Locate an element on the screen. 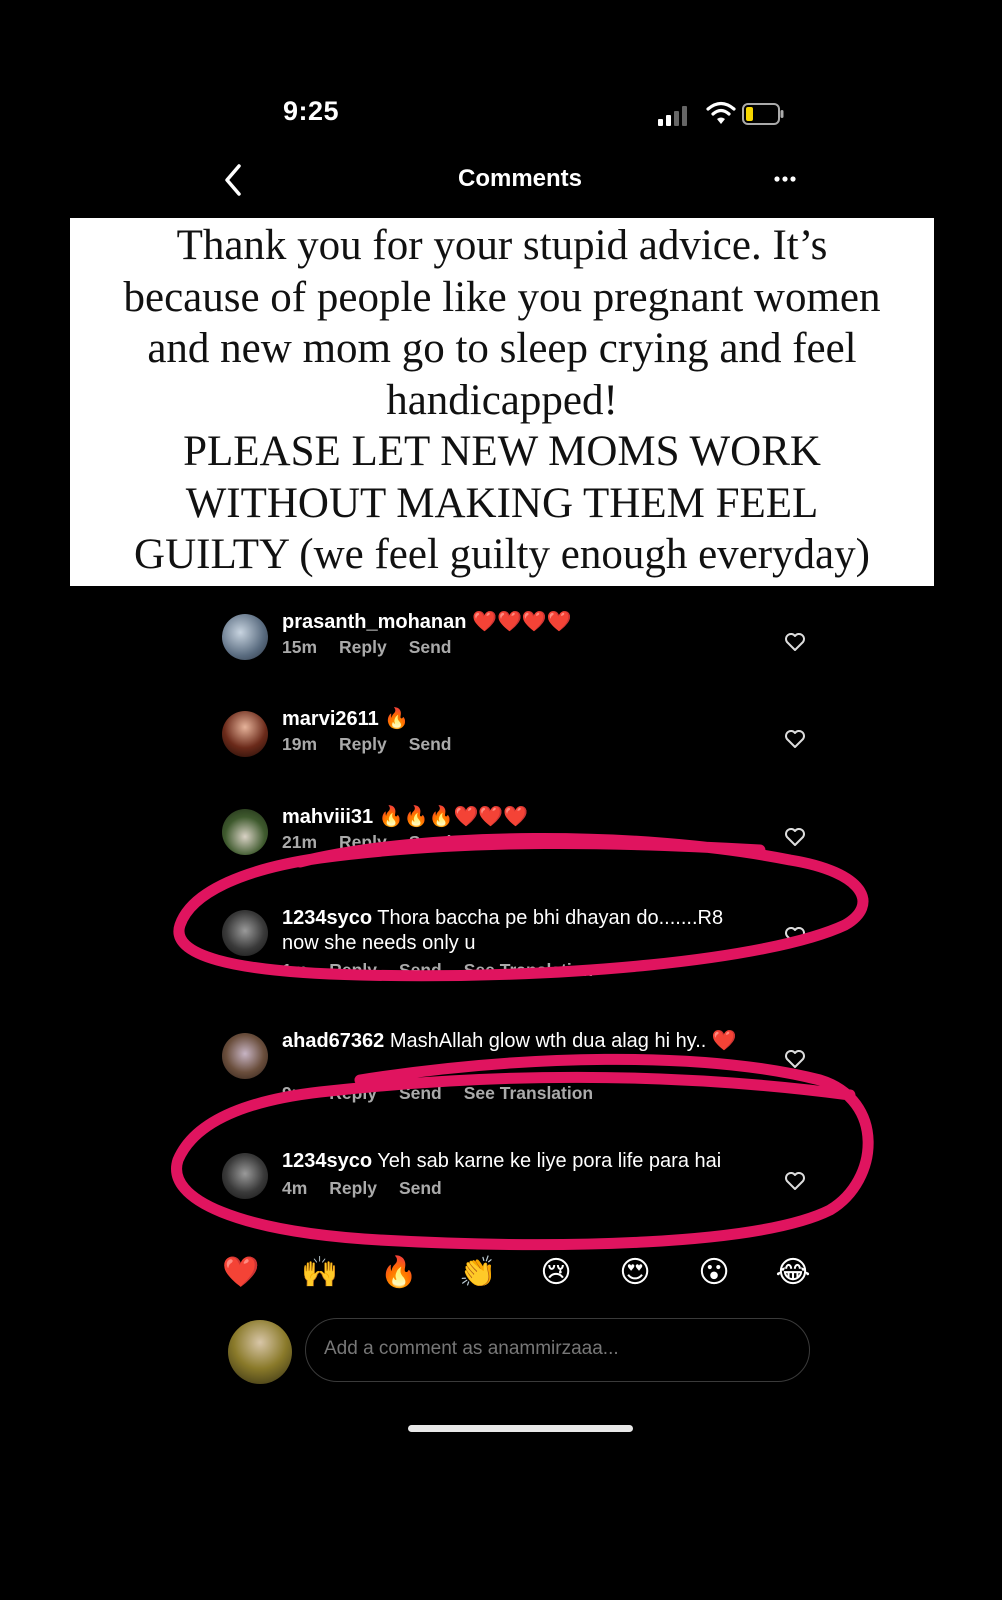 The image size is (1002, 1600). comment-meta: 19m Reply Send is located at coordinates (377, 744).